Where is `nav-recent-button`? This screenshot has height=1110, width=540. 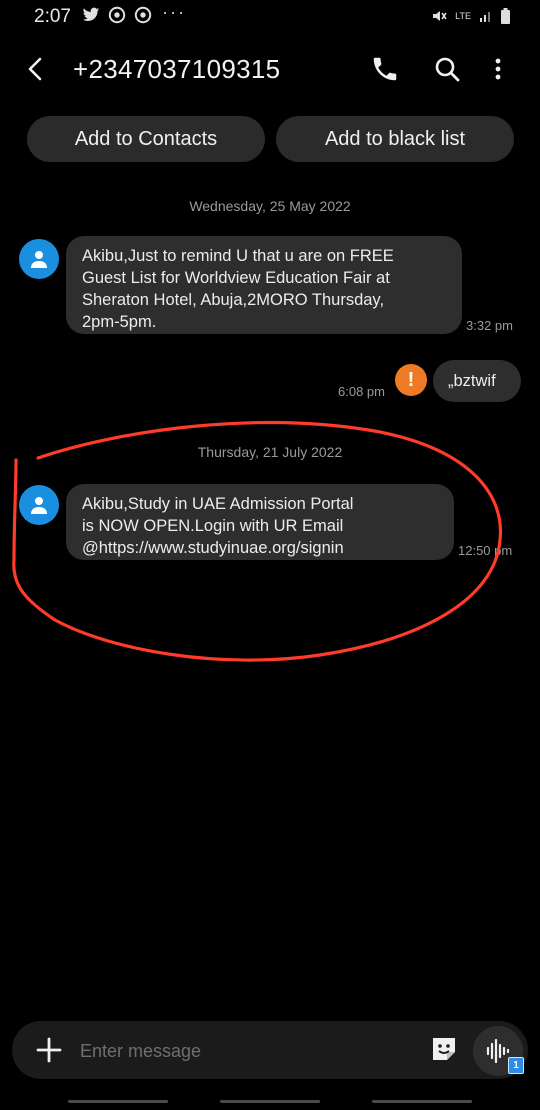
nav-recent-button is located at coordinates (118, 1101).